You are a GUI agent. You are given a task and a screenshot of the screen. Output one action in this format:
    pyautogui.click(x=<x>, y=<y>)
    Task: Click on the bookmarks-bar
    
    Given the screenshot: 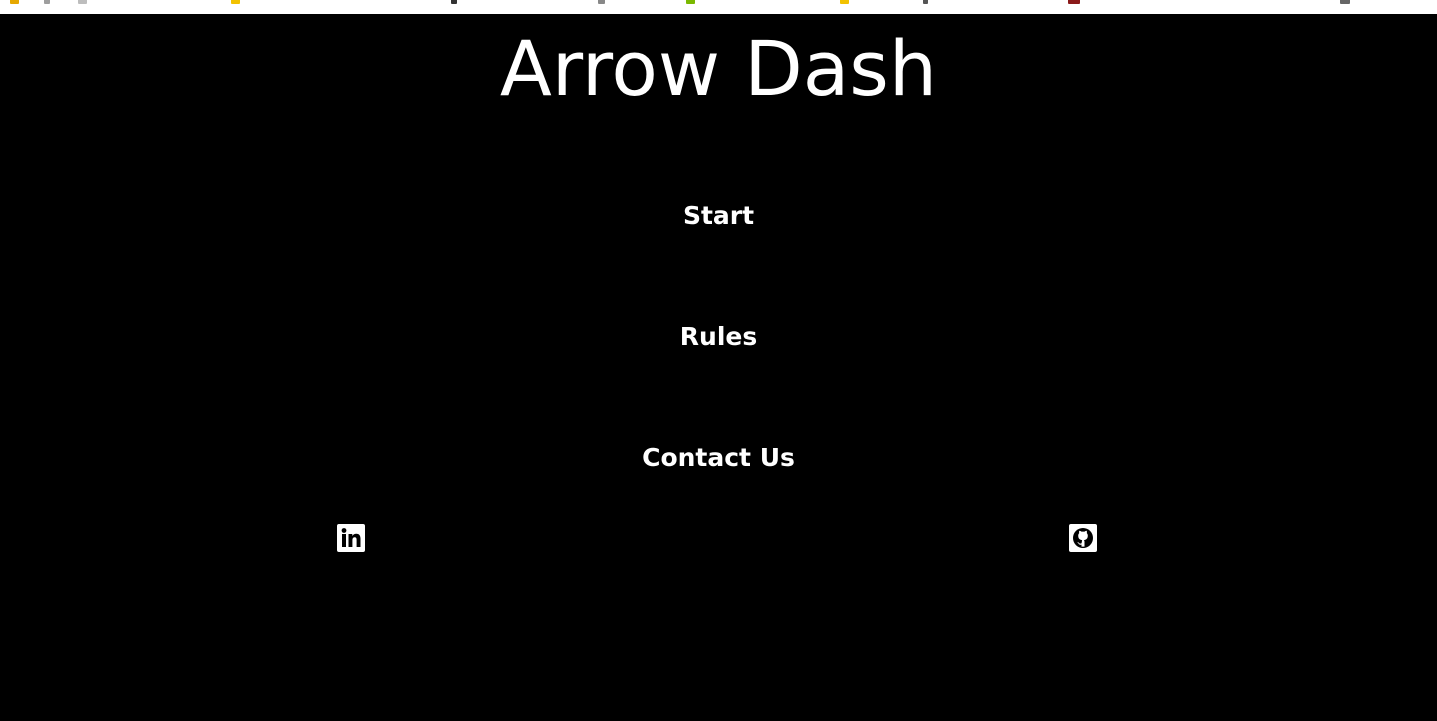 What is the action you would take?
    pyautogui.click(x=718, y=7)
    